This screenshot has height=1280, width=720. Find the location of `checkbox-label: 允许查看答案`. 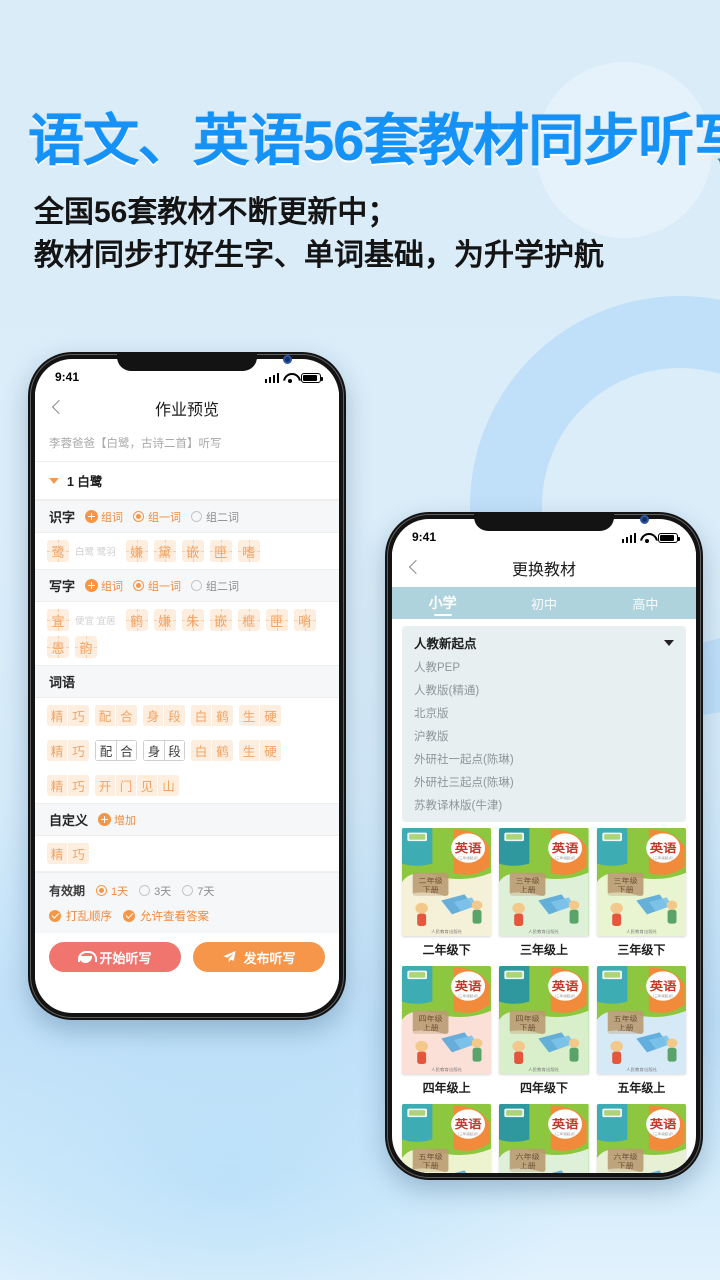

checkbox-label: 允许查看答案 is located at coordinates (174, 917).